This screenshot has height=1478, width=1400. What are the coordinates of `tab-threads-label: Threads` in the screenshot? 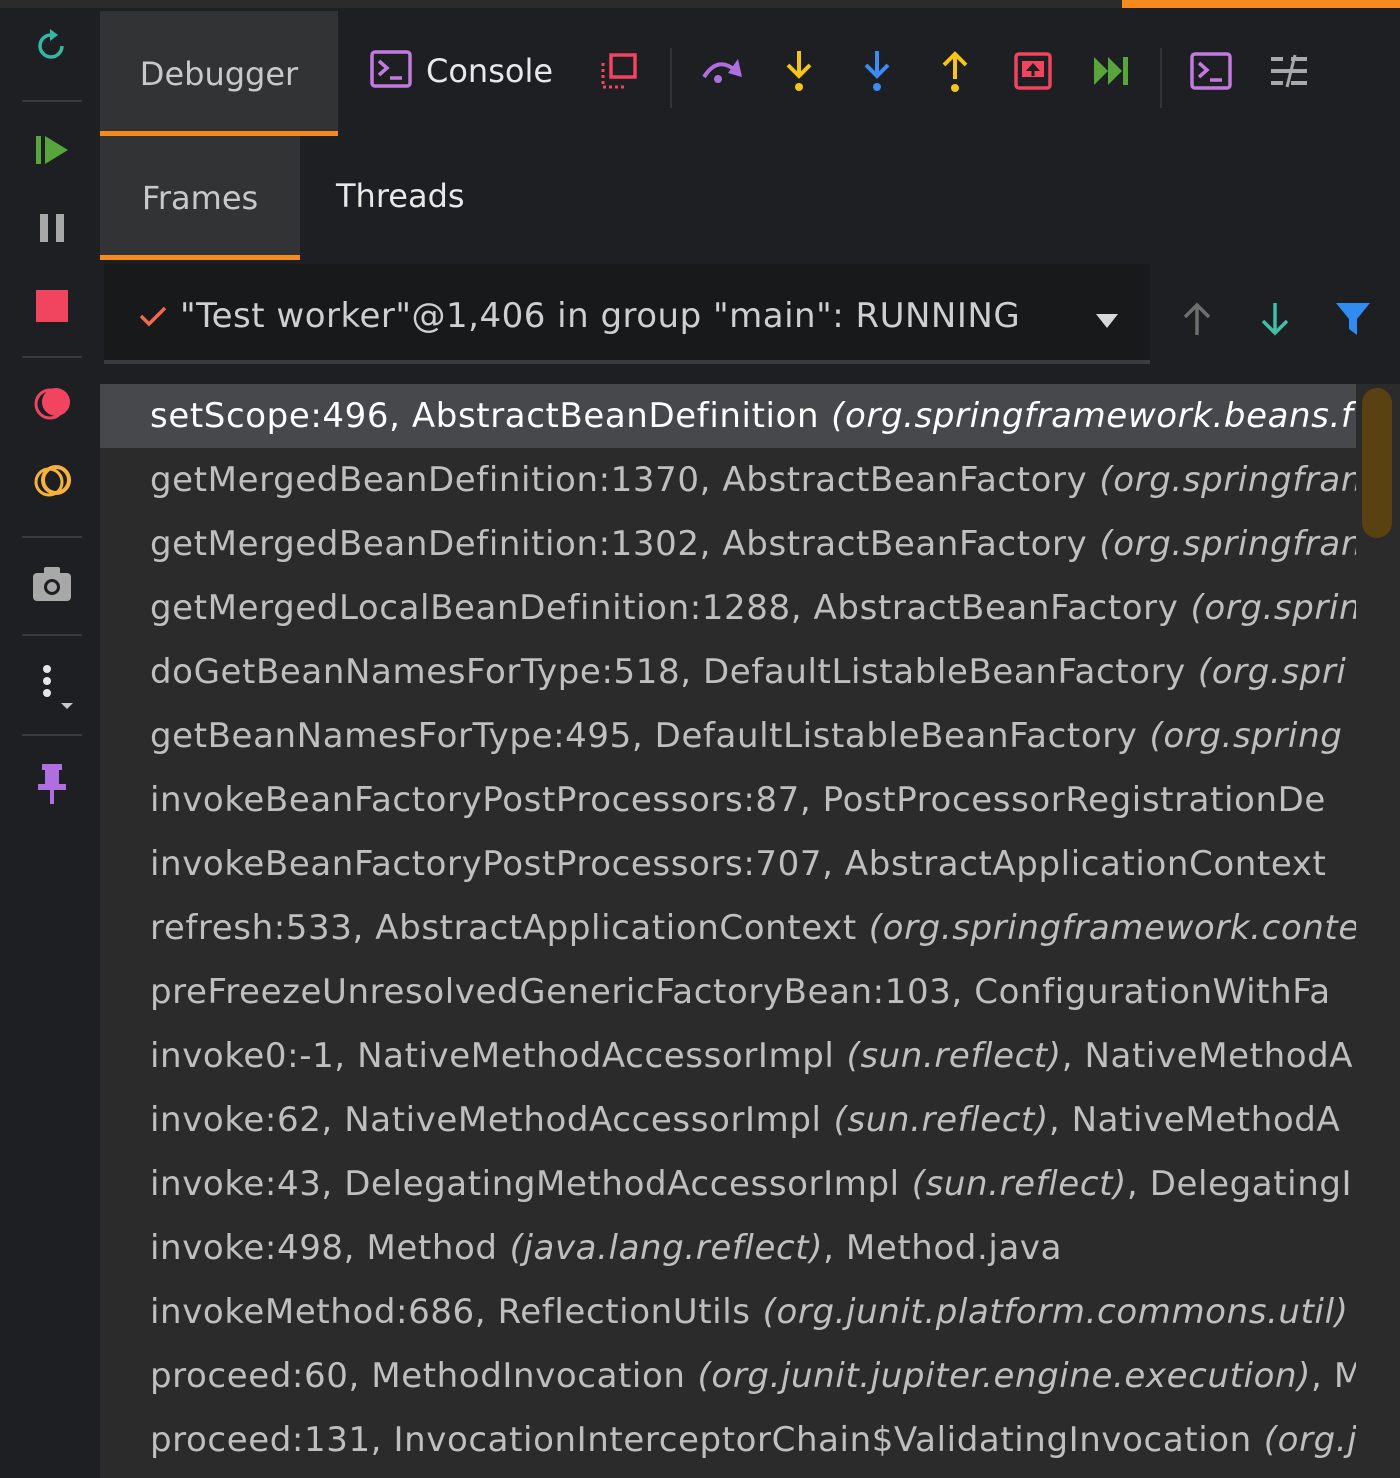 It's located at (400, 196).